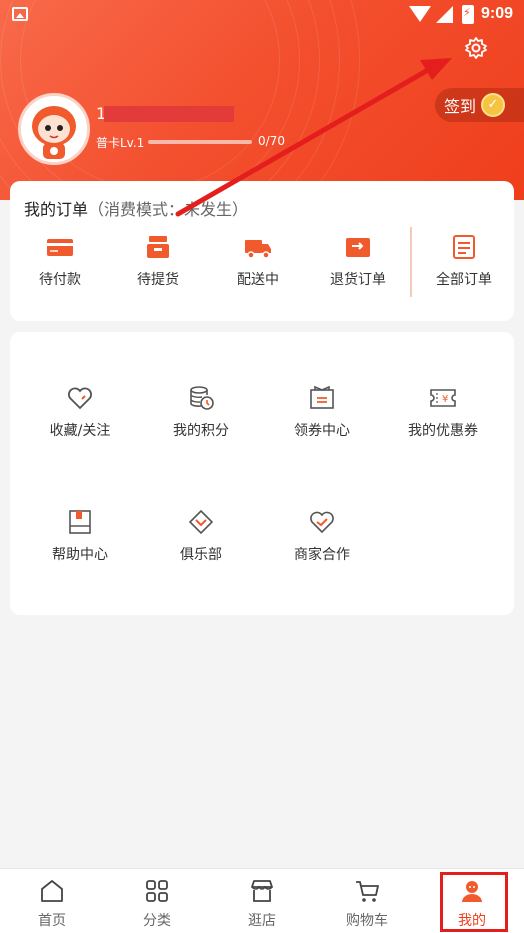 The height and width of the screenshot is (933, 524). What do you see at coordinates (258, 247) in the screenshot?
I see `truck-icon` at bounding box center [258, 247].